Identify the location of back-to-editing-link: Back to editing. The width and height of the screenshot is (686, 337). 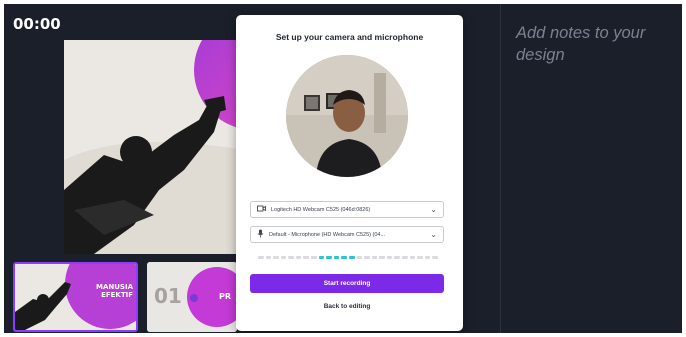
(347, 306).